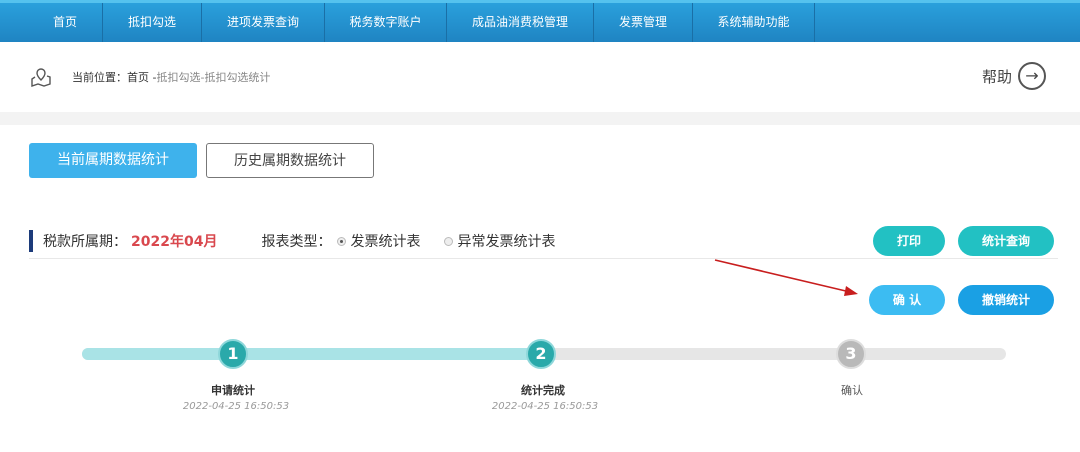 The width and height of the screenshot is (1080, 452). I want to click on breadcrumb-path: 抵扣勾选-抵扣勾选统计, so click(213, 77).